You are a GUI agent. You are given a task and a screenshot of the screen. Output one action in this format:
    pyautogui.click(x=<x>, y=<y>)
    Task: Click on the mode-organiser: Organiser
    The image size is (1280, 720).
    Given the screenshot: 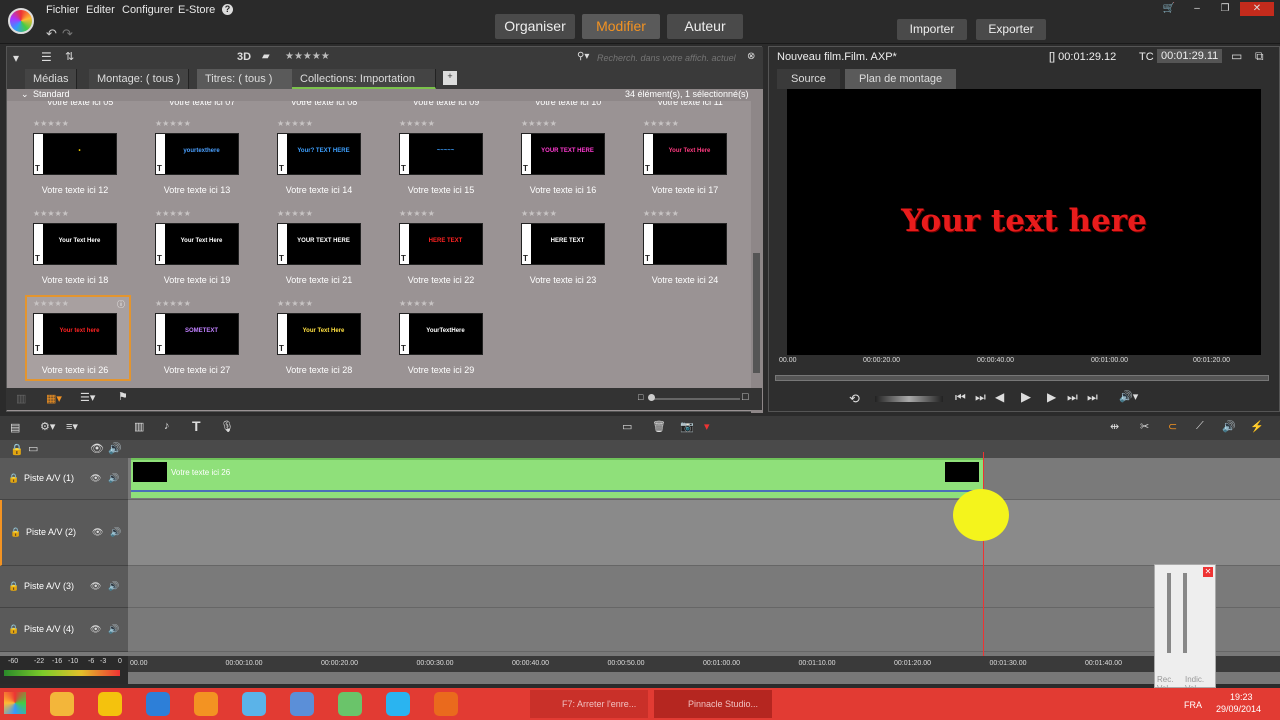 What is the action you would take?
    pyautogui.click(x=535, y=26)
    